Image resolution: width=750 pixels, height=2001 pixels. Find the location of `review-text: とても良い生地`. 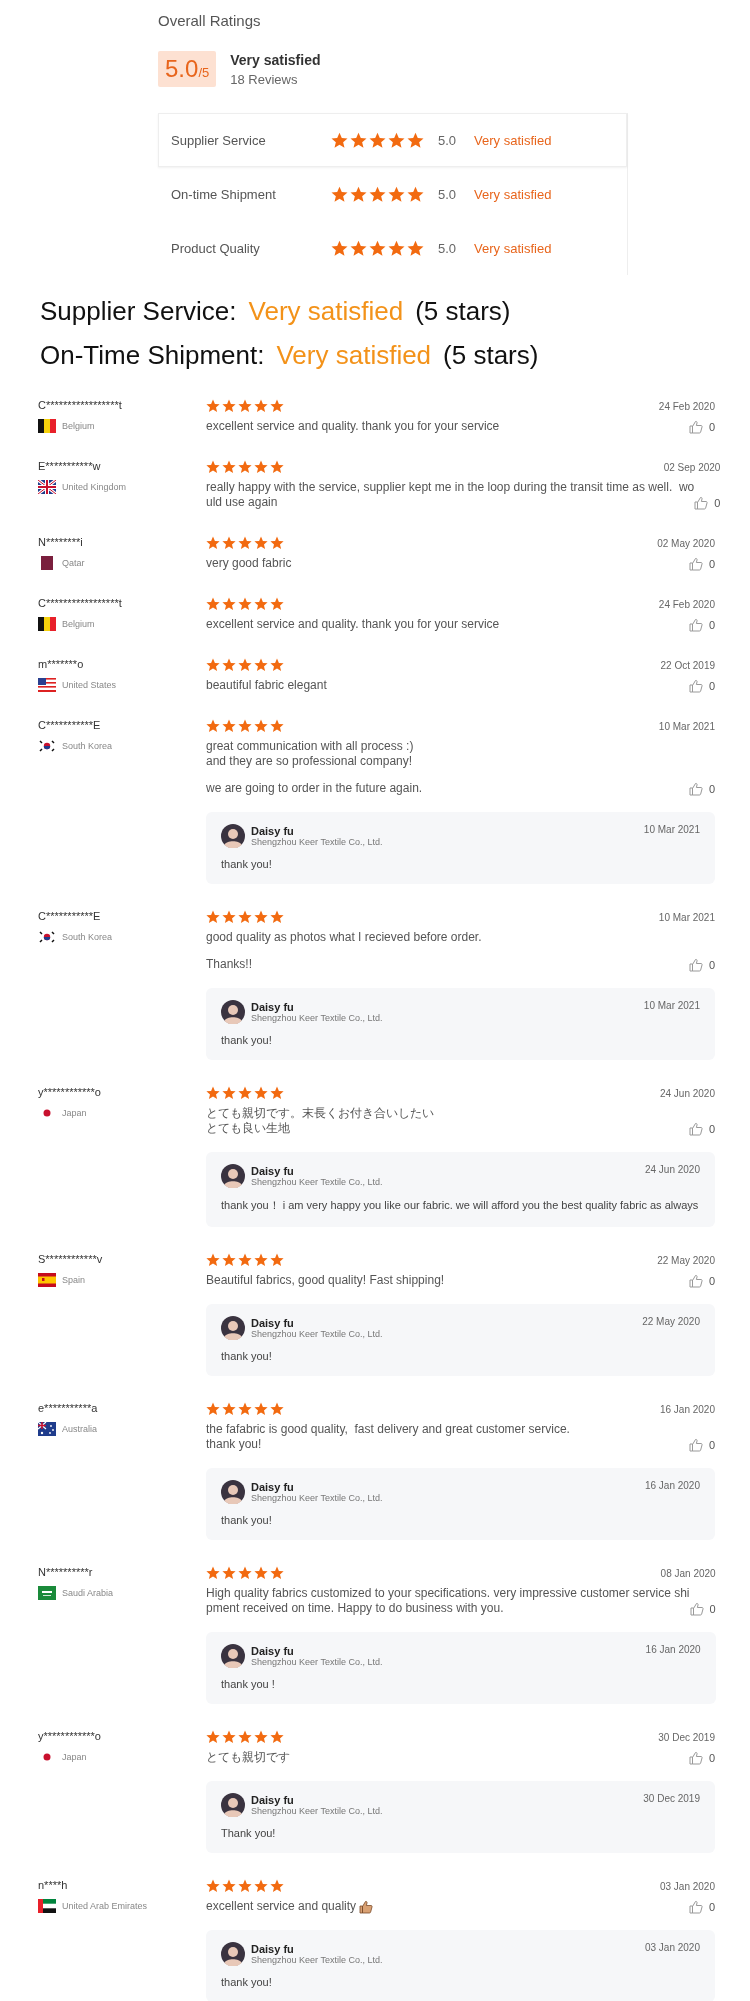

review-text: とても良い生地 is located at coordinates (248, 1128).